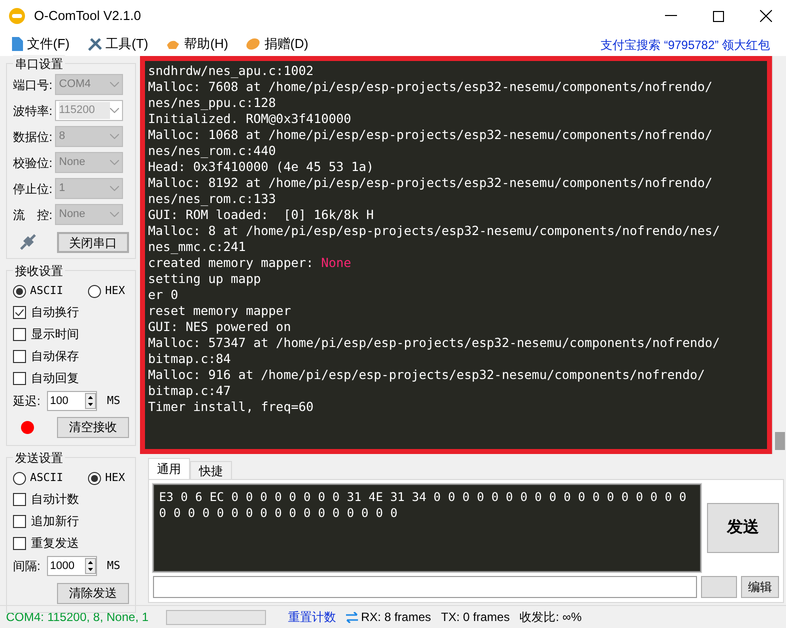 This screenshot has width=786, height=628. I want to click on field-label: 端口号:, so click(33, 85).